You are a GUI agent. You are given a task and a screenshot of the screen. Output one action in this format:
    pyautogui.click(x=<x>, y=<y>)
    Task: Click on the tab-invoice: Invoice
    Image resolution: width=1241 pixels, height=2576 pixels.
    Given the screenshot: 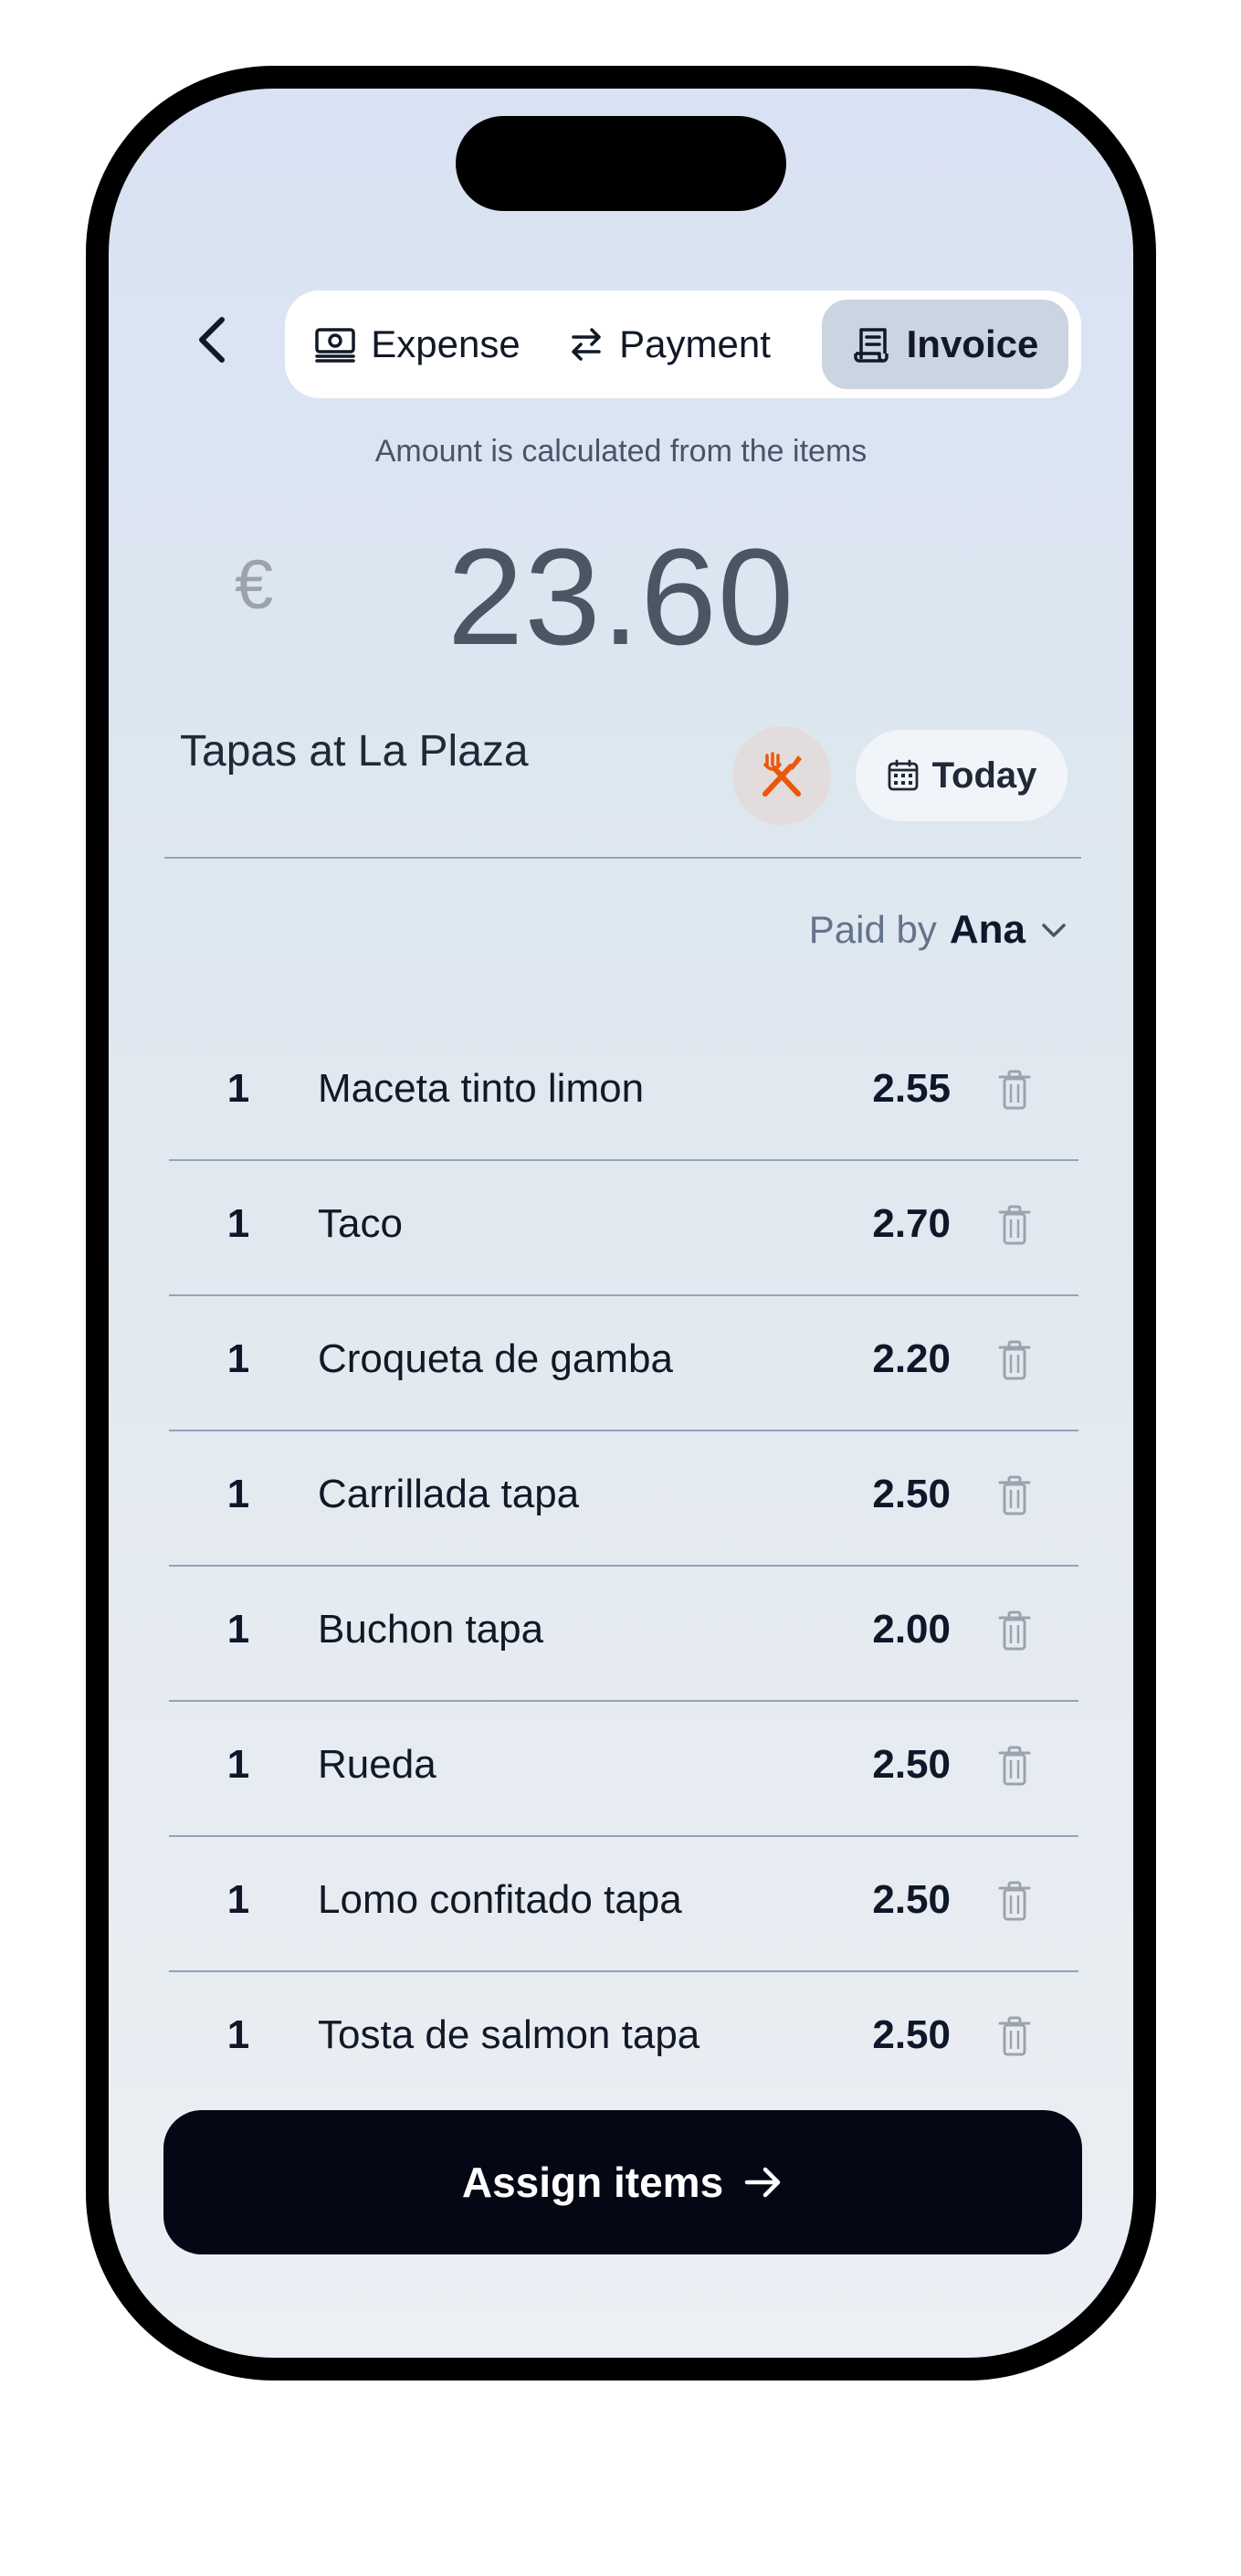 What is the action you would take?
    pyautogui.click(x=945, y=344)
    